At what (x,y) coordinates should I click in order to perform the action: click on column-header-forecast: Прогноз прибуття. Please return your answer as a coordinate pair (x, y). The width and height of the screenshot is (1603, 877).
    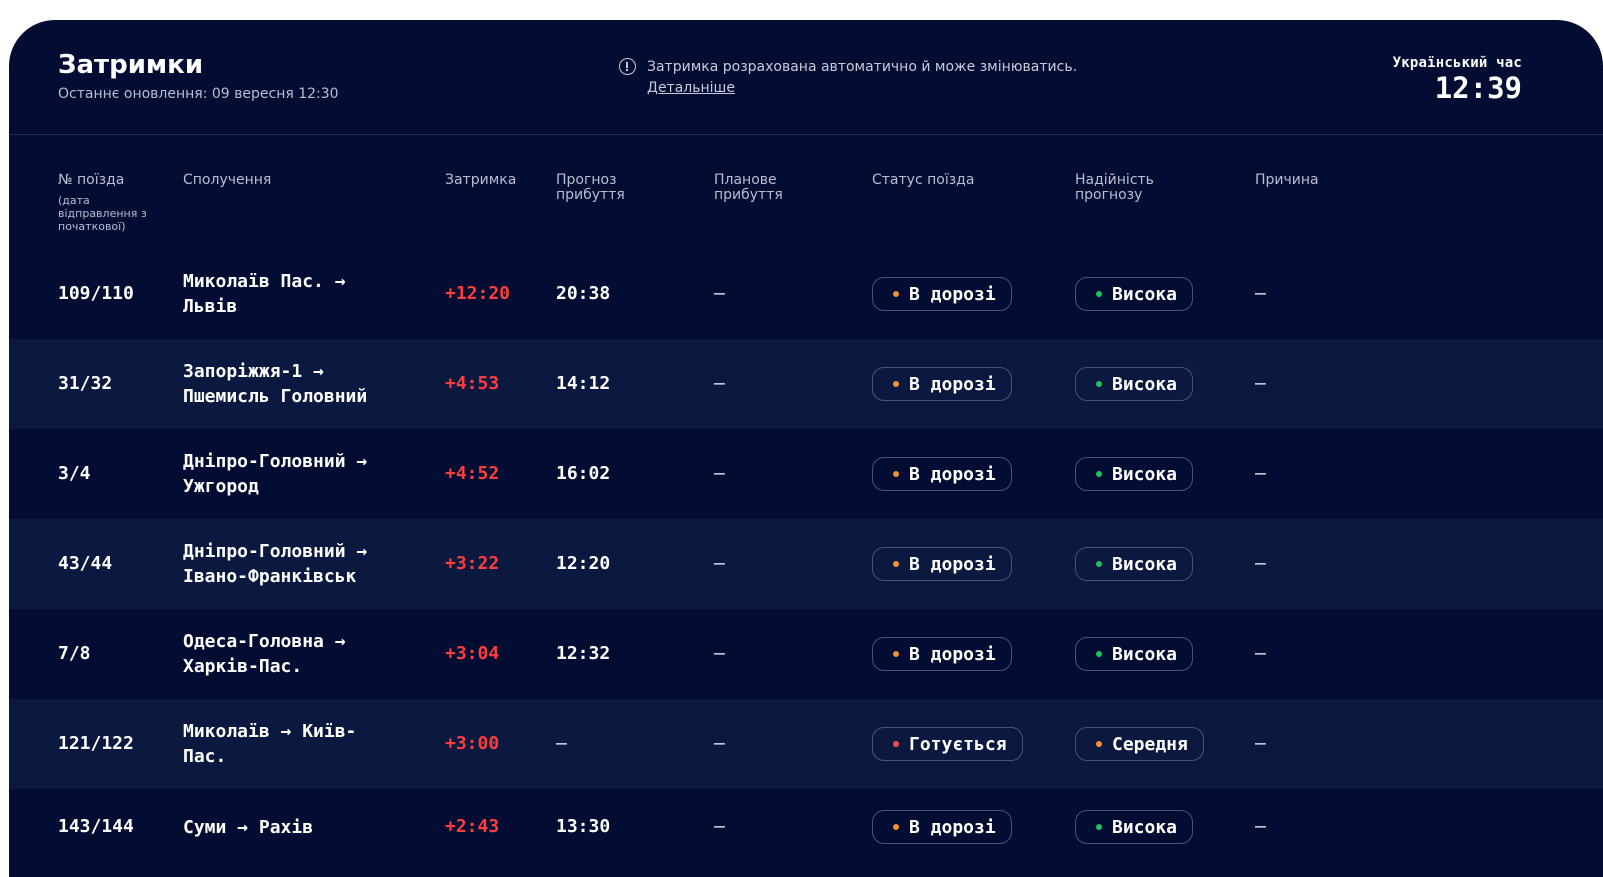
    Looking at the image, I should click on (590, 187).